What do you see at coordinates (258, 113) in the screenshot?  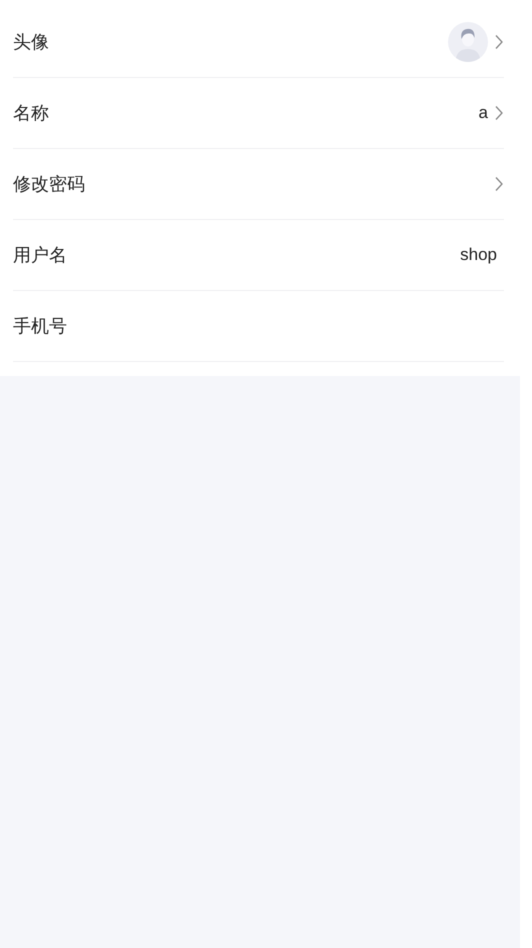 I see `settings-row: 名称 a` at bounding box center [258, 113].